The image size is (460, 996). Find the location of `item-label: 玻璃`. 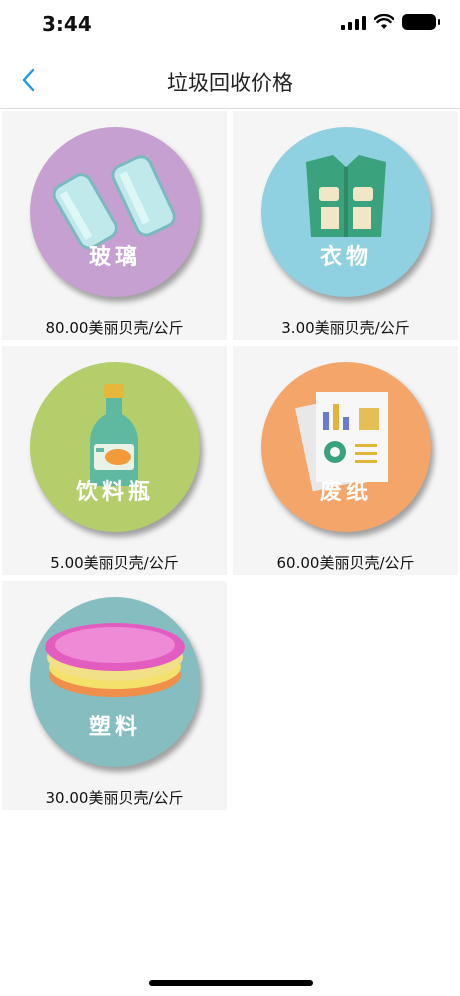

item-label: 玻璃 is located at coordinates (114, 257).